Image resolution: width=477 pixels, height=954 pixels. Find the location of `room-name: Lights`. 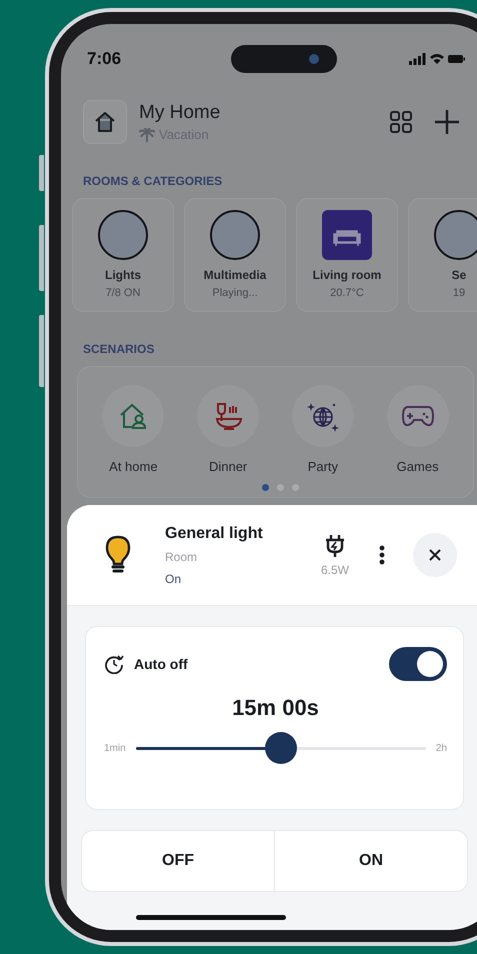

room-name: Lights is located at coordinates (123, 275).